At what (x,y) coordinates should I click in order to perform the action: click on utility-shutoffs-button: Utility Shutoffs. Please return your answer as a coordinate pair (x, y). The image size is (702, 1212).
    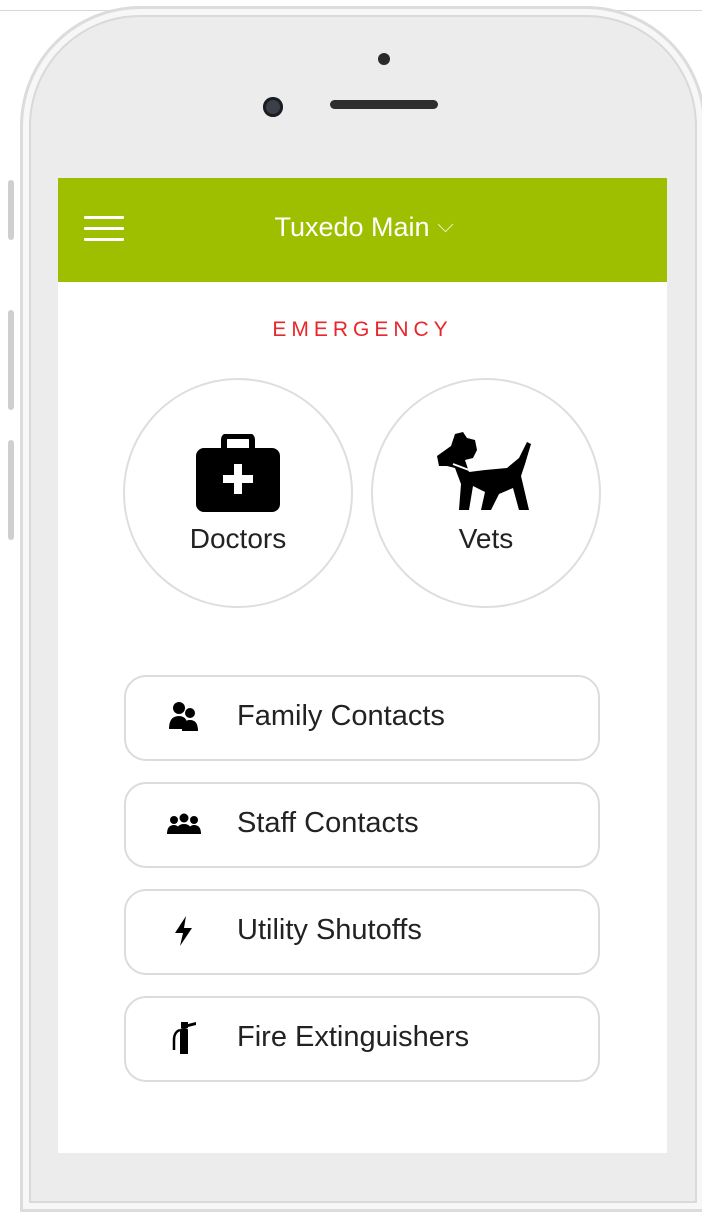
    Looking at the image, I should click on (362, 932).